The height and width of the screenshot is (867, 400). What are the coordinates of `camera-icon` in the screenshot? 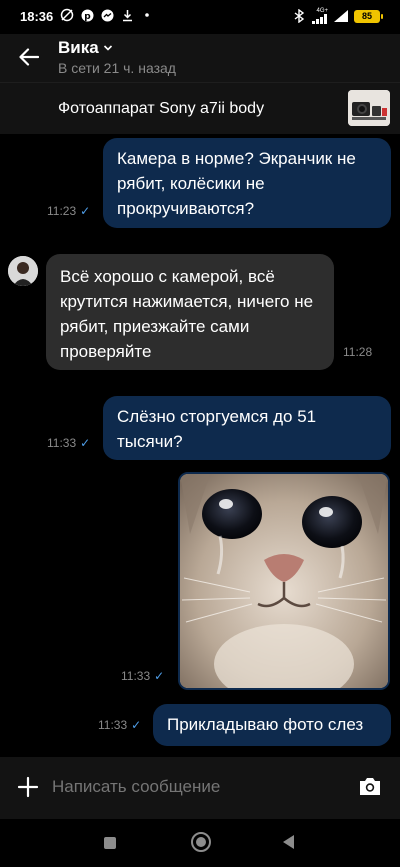 It's located at (370, 786).